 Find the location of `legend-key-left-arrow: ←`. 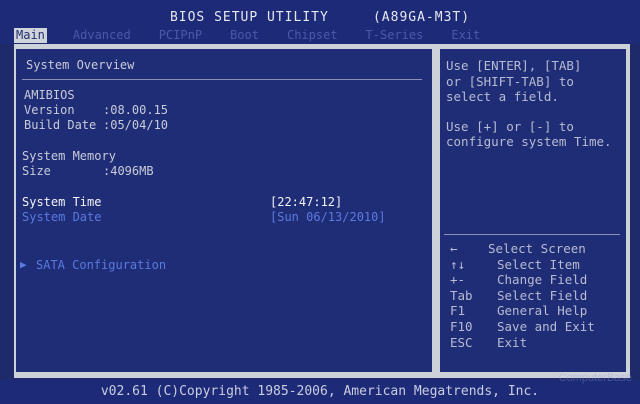

legend-key-left-arrow: ← is located at coordinates (454, 248).